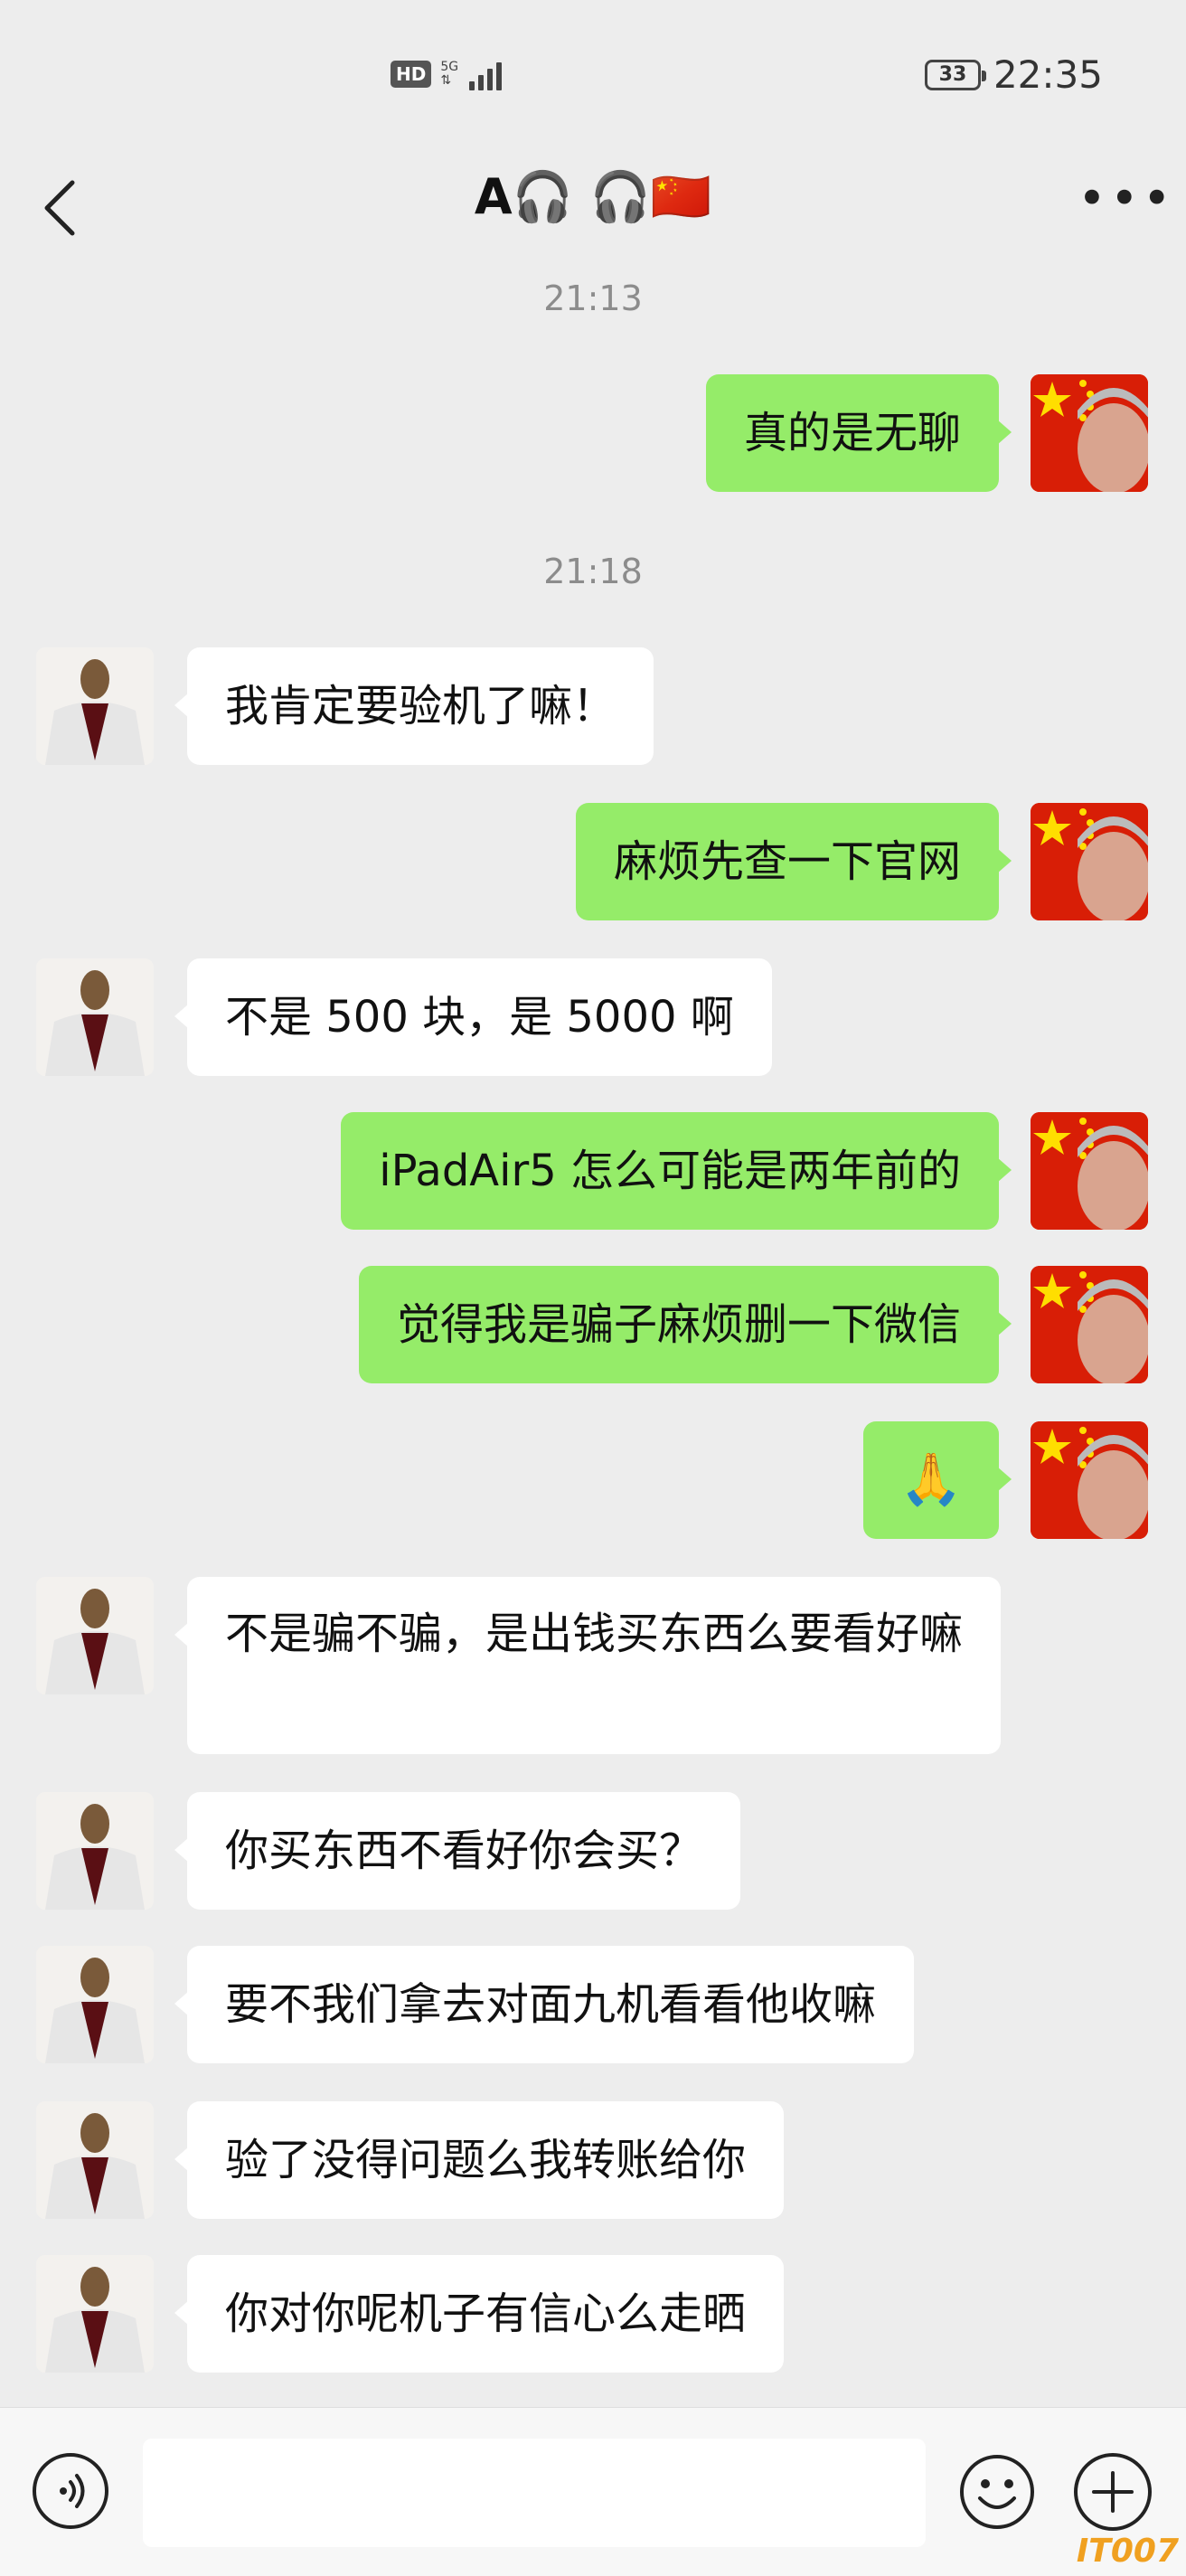 The height and width of the screenshot is (2576, 1186). I want to click on more-button: •••, so click(1125, 205).